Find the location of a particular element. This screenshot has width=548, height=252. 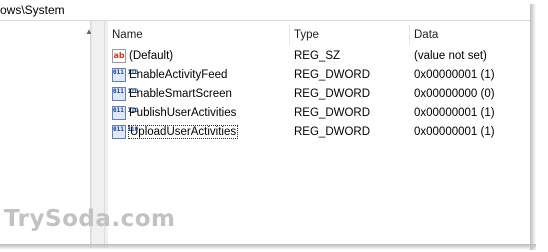

value-name: EnableSmartScreen is located at coordinates (180, 94).